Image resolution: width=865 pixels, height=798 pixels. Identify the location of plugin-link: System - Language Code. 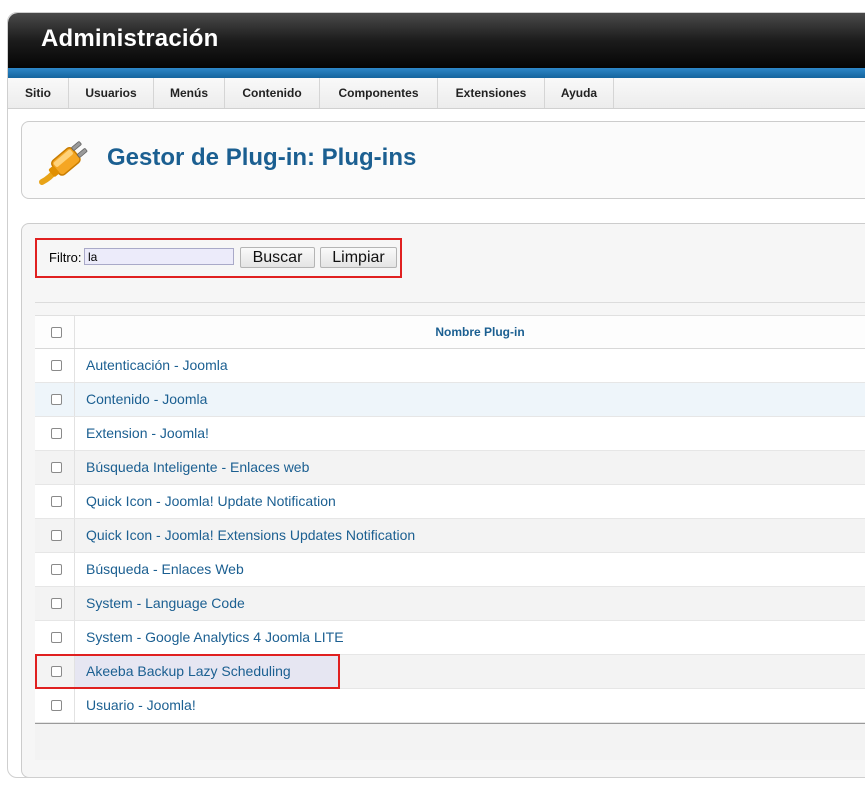
(165, 603).